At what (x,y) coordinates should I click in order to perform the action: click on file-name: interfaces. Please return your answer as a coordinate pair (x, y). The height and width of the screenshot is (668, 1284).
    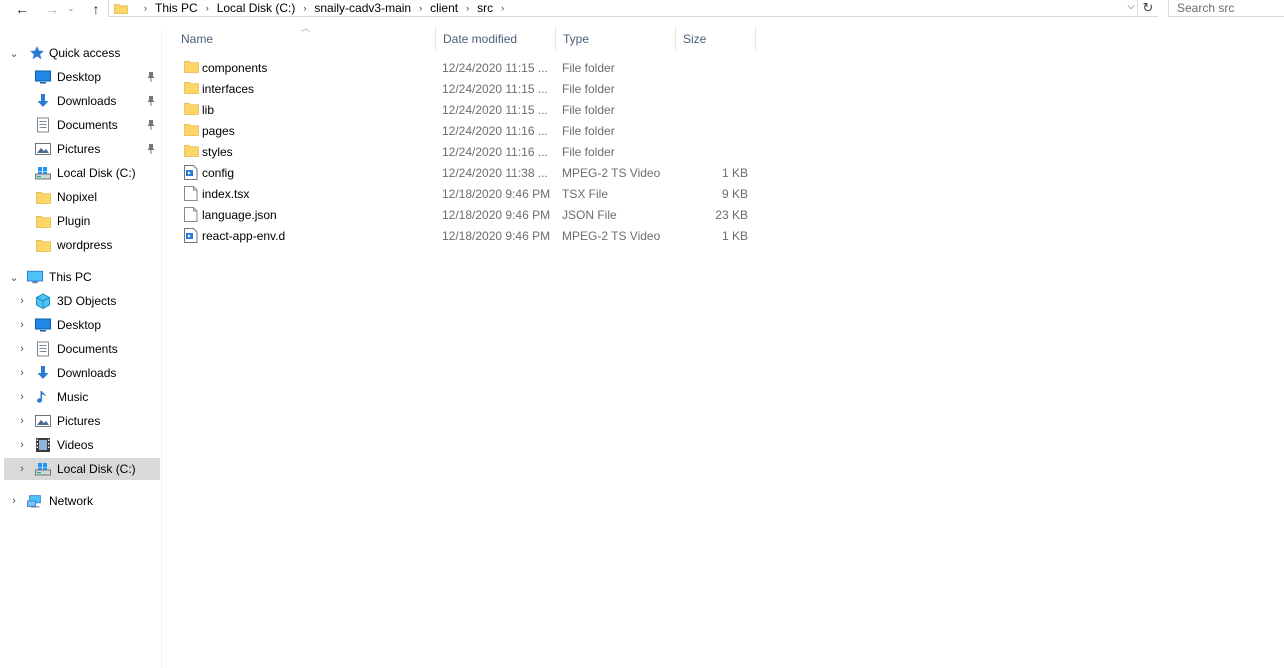
    Looking at the image, I should click on (228, 89).